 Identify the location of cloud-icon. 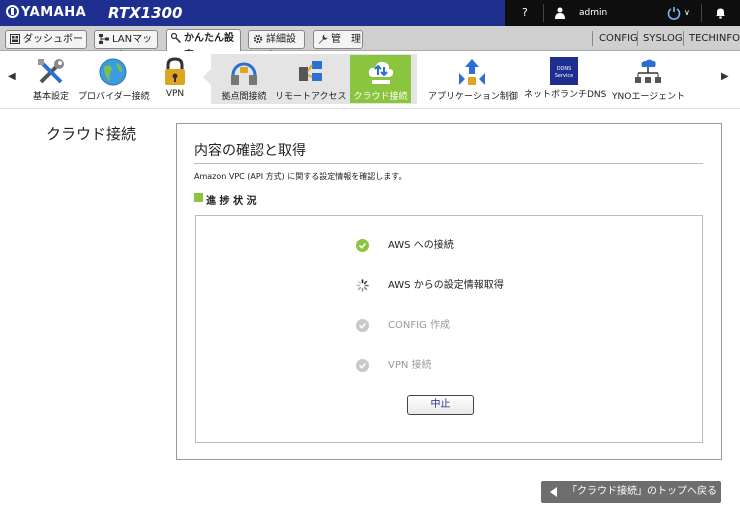
(380, 72).